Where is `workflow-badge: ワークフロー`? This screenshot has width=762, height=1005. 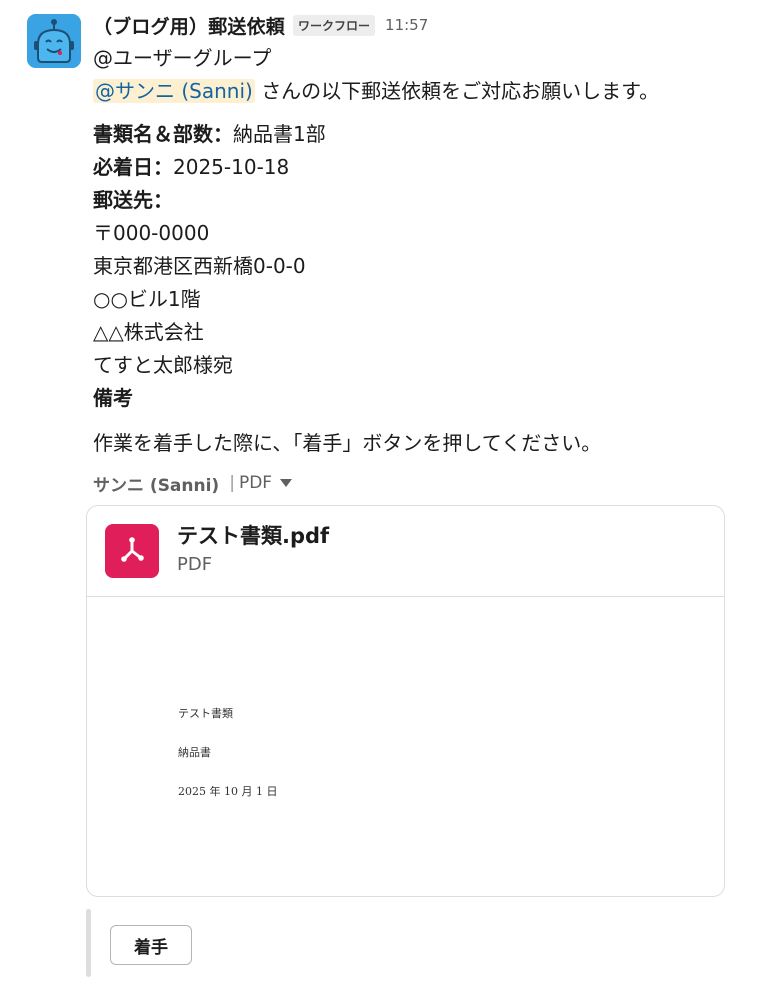
workflow-badge: ワークフロー is located at coordinates (334, 25).